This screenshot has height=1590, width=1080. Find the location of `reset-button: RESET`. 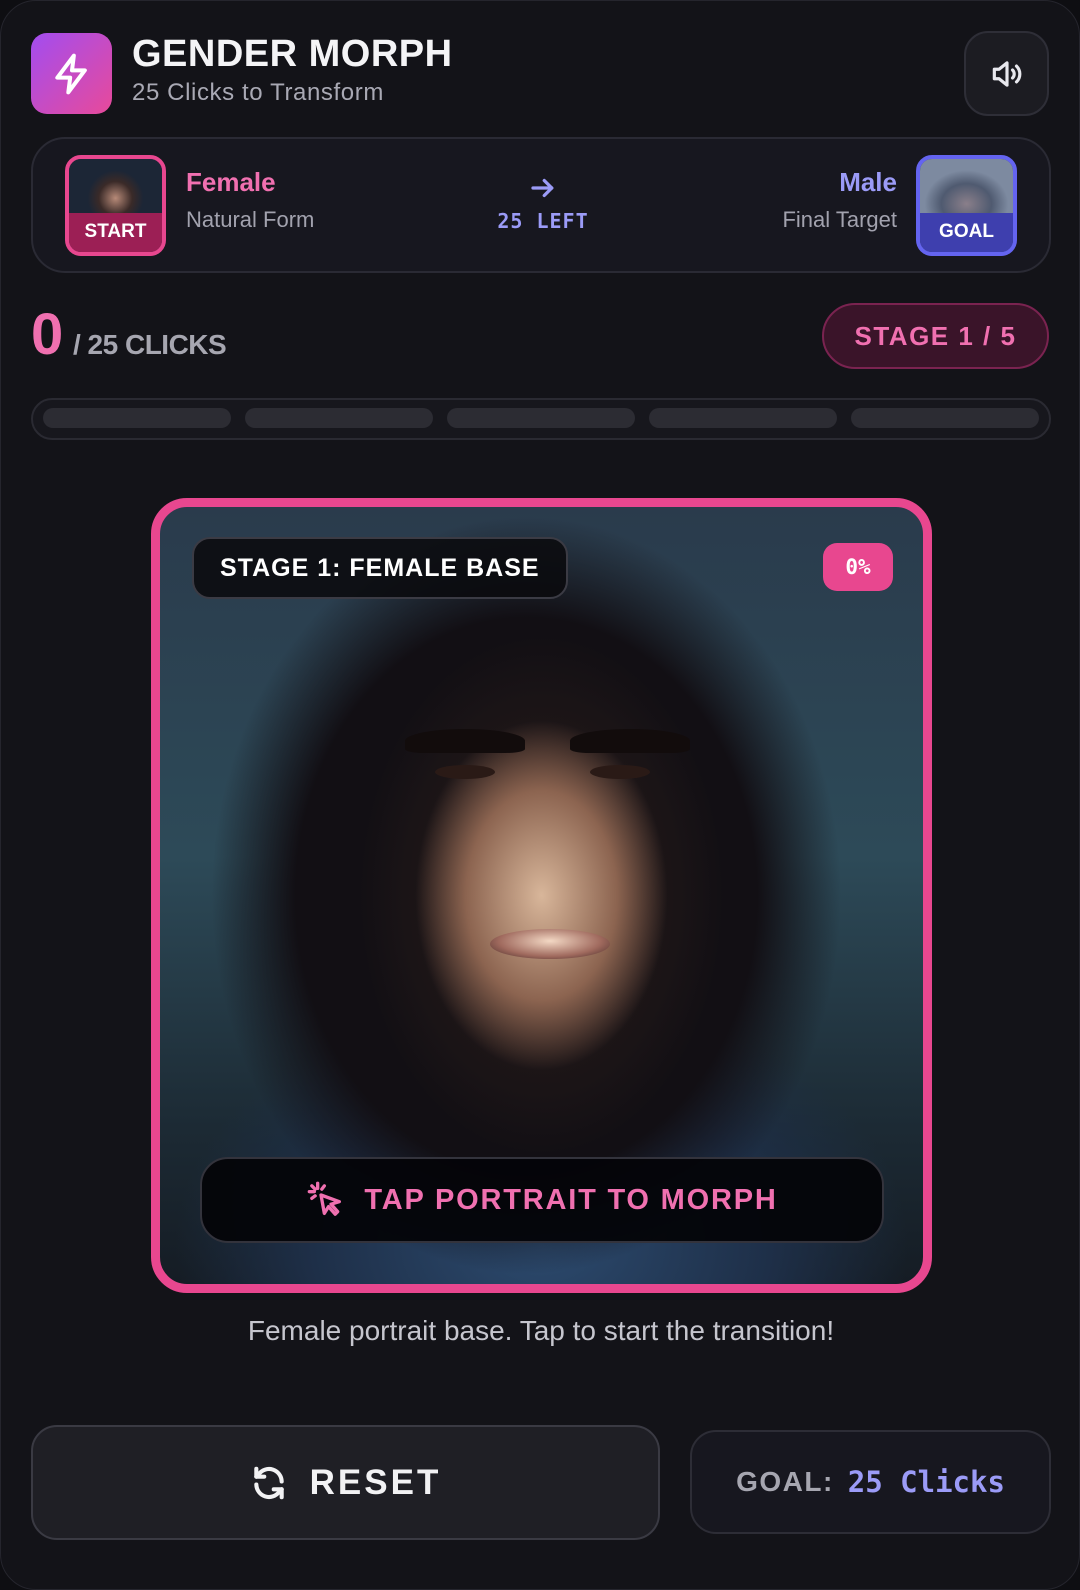

reset-button: RESET is located at coordinates (345, 1482).